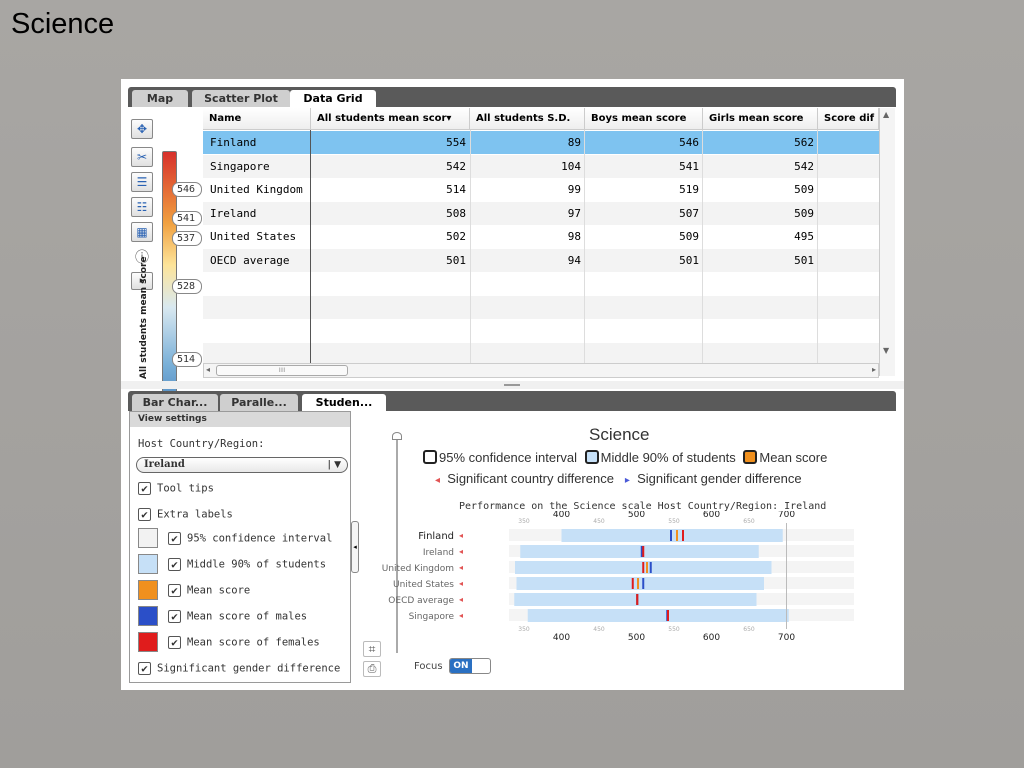 Image resolution: width=1024 pixels, height=768 pixels. I want to click on ci-option: ✔ 95% confidence interval, so click(250, 538).